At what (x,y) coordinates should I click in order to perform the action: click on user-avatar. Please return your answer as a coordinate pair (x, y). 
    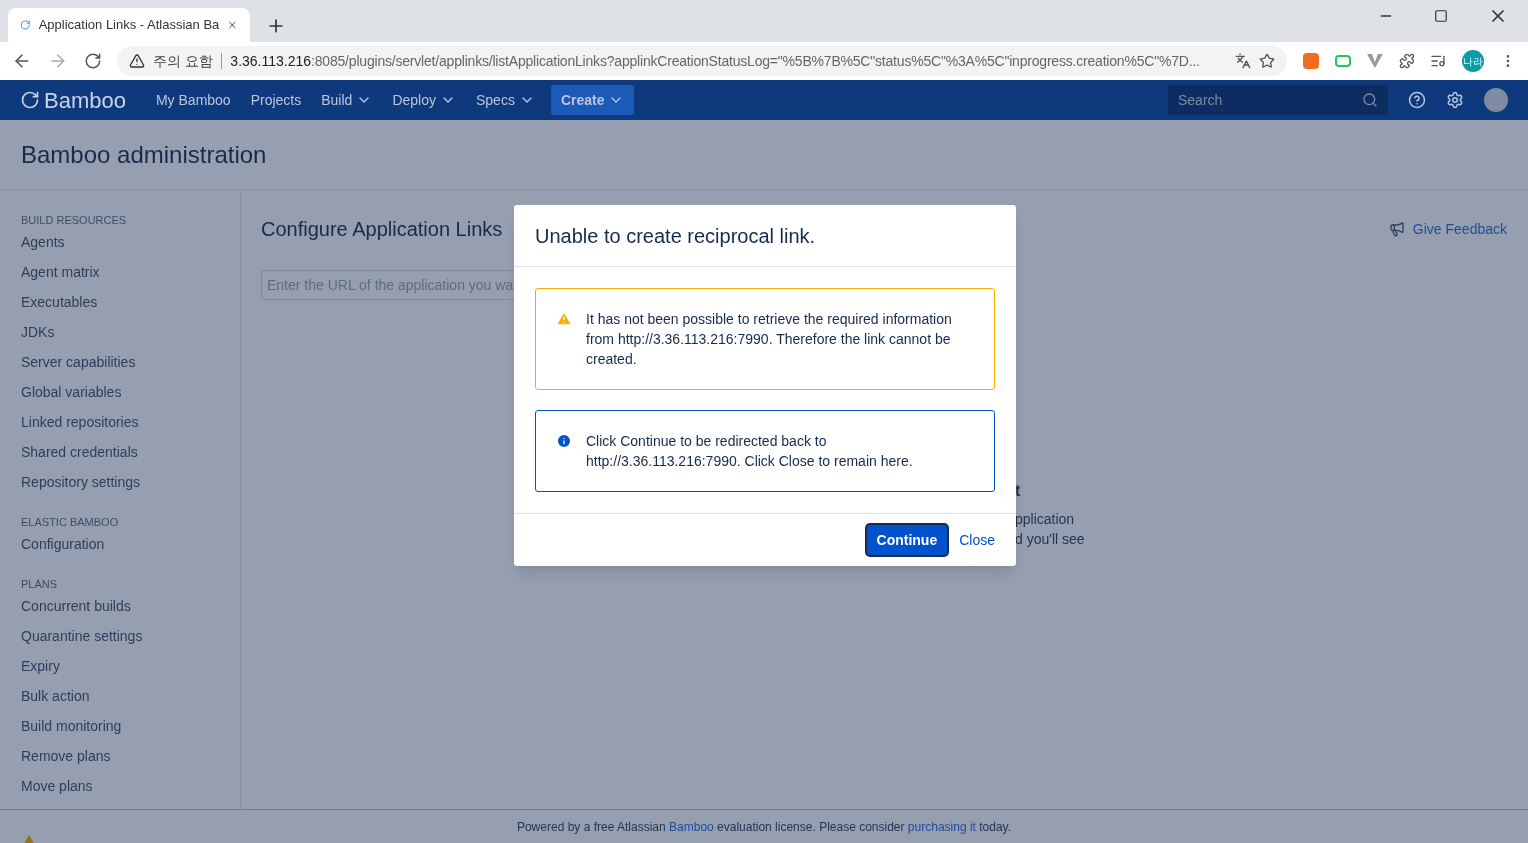
    Looking at the image, I should click on (1496, 100).